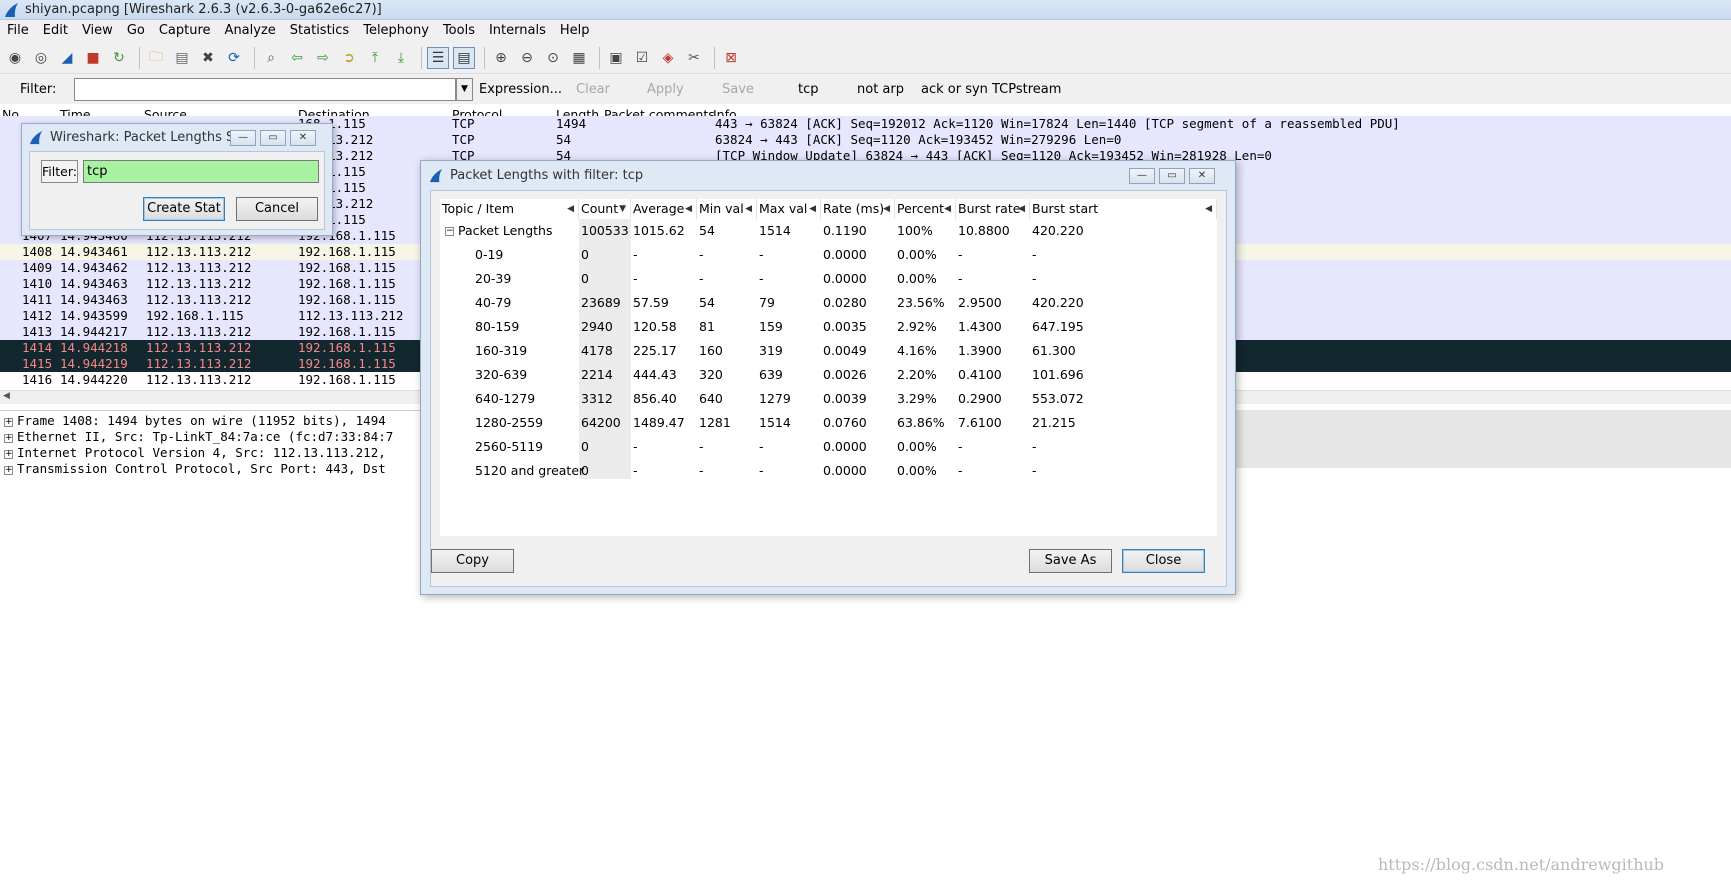 The height and width of the screenshot is (885, 1731). What do you see at coordinates (18, 31) in the screenshot?
I see `menu-file: File` at bounding box center [18, 31].